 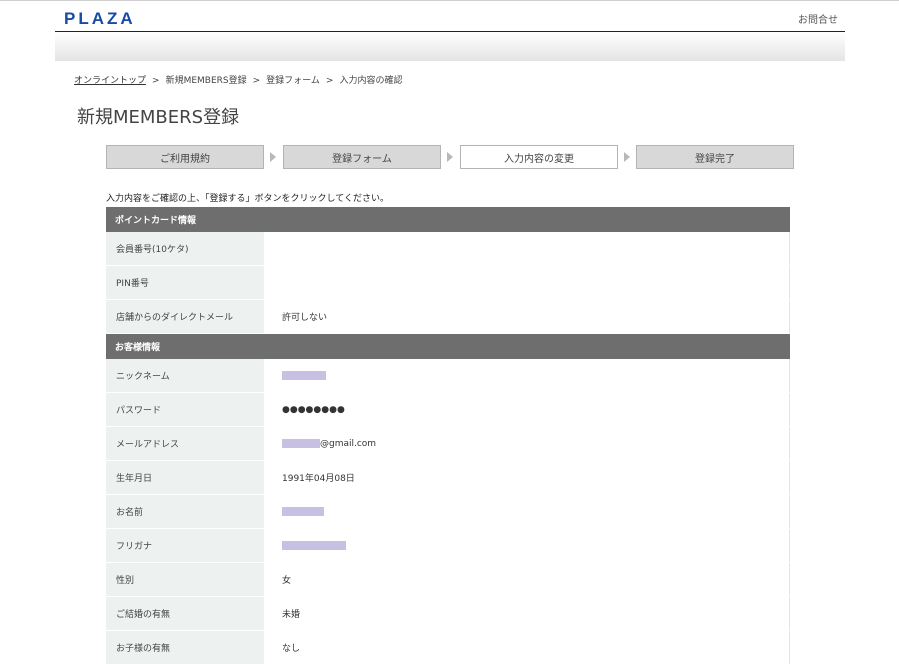 I want to click on instruction-text: 入力内容をご確認の上、「登録する」ボタンをクリックしてください。, so click(x=247, y=199).